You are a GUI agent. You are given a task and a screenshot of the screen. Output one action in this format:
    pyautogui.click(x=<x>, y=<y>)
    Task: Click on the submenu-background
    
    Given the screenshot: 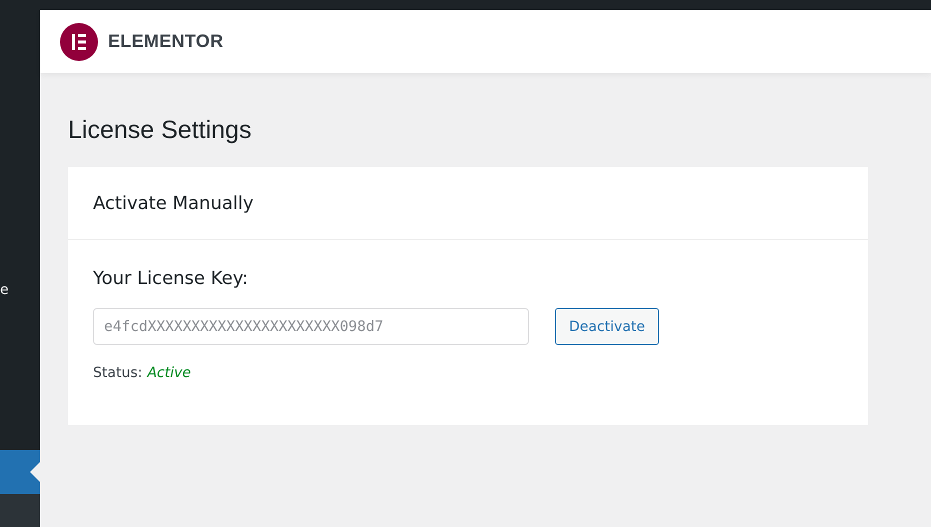 What is the action you would take?
    pyautogui.click(x=20, y=510)
    